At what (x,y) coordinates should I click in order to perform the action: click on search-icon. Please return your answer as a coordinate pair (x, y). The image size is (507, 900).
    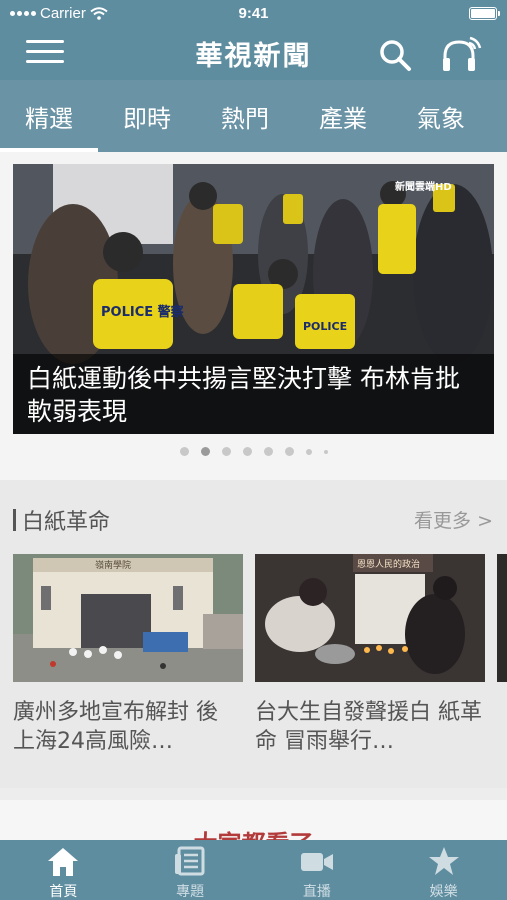
    Looking at the image, I should click on (395, 55).